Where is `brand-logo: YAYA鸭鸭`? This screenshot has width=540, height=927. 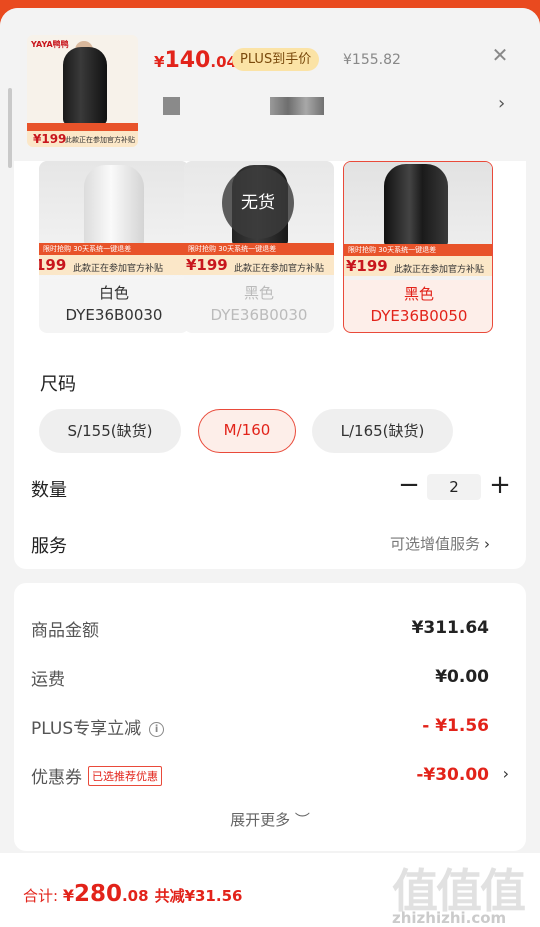 brand-logo: YAYA鸭鸭 is located at coordinates (50, 44).